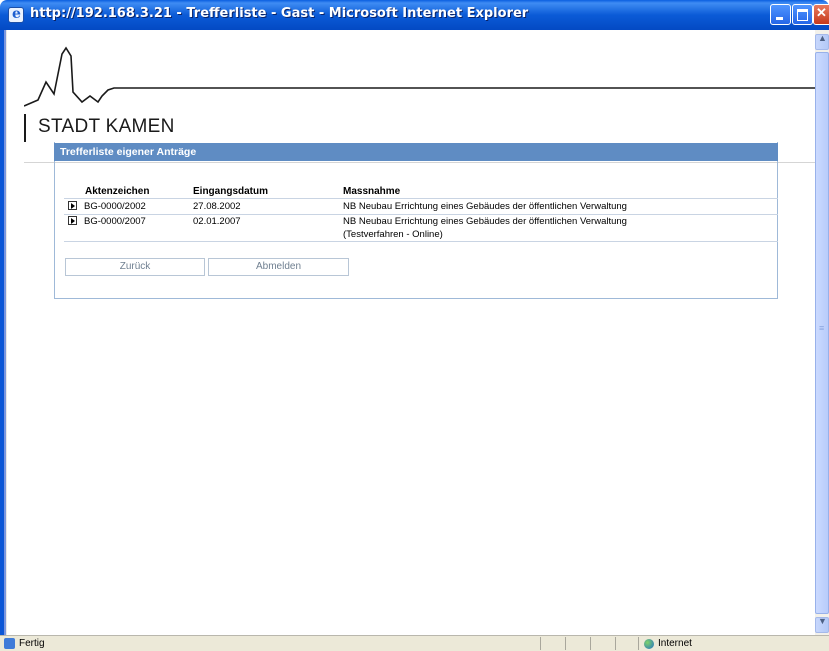 The image size is (829, 651). What do you see at coordinates (802, 14) in the screenshot?
I see `maximize-button` at bounding box center [802, 14].